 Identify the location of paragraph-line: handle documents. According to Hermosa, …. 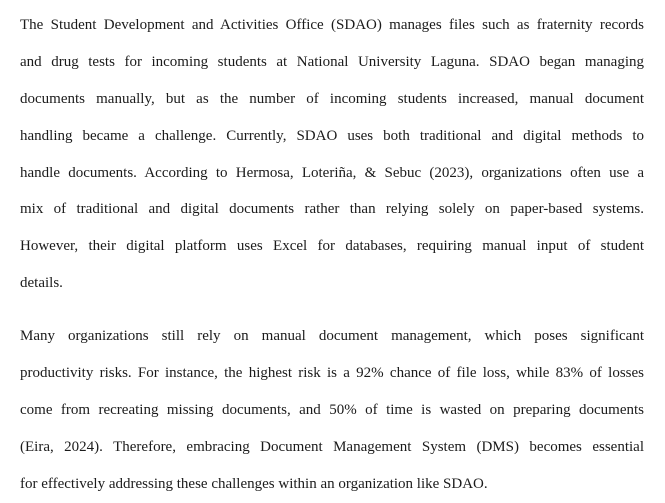
(332, 172).